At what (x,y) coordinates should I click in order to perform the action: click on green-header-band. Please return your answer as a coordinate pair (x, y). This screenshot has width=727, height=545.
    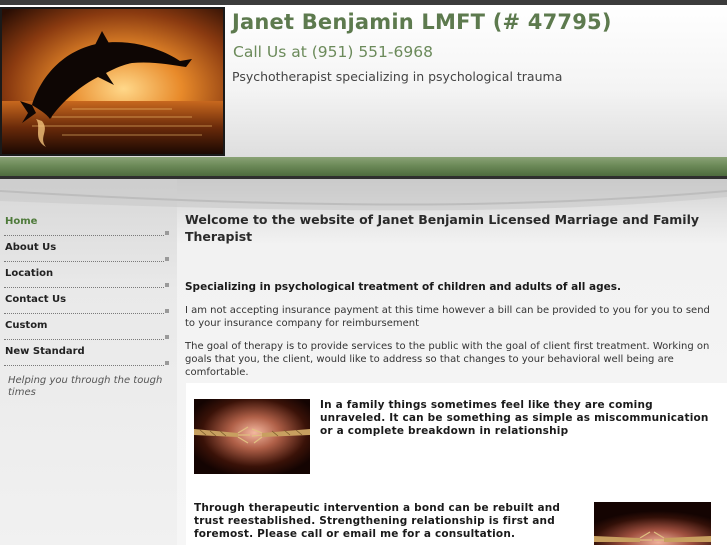
    Looking at the image, I should click on (363, 166).